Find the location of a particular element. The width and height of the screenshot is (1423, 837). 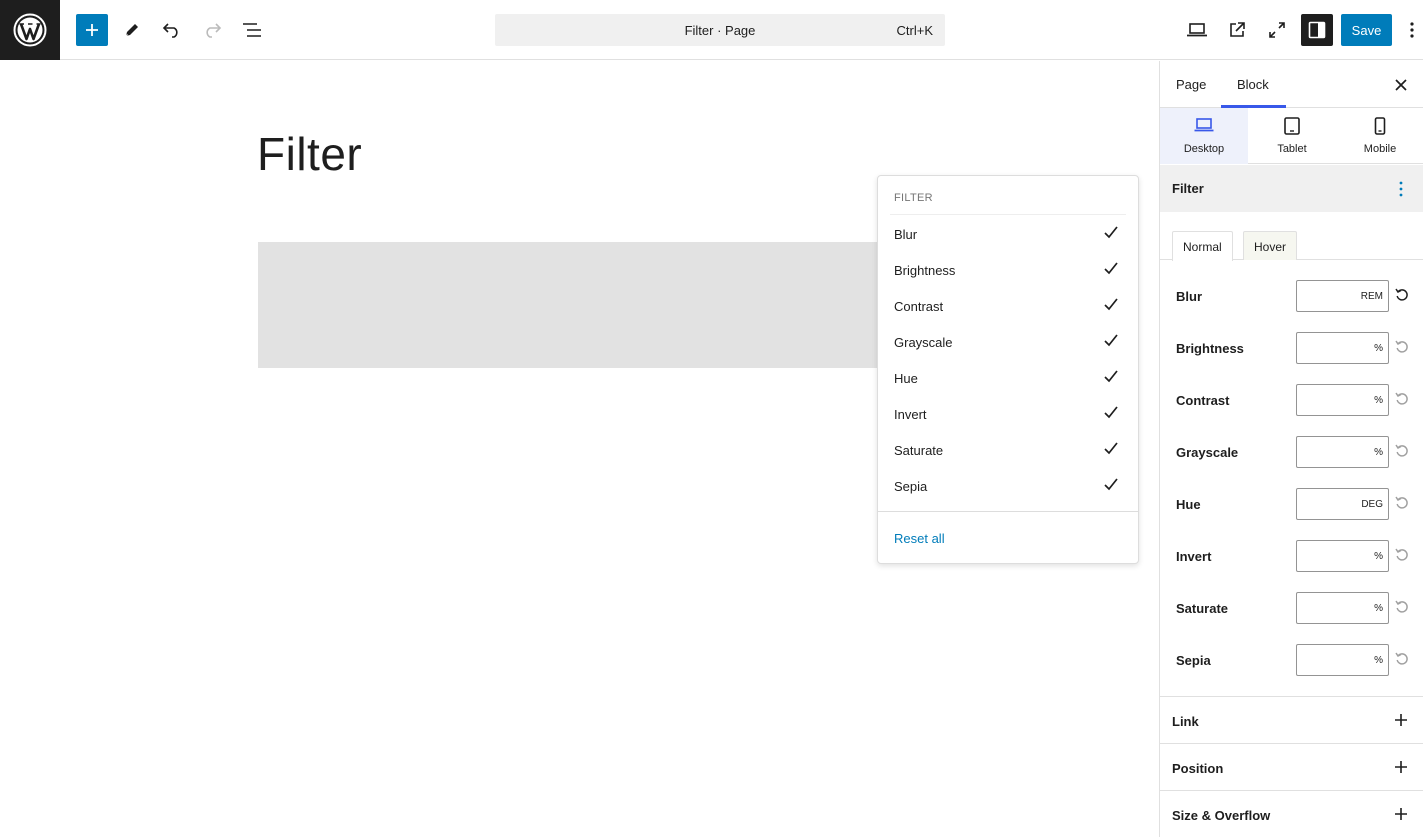

filter-row-grayscale: Grayscale % is located at coordinates (1291, 452).